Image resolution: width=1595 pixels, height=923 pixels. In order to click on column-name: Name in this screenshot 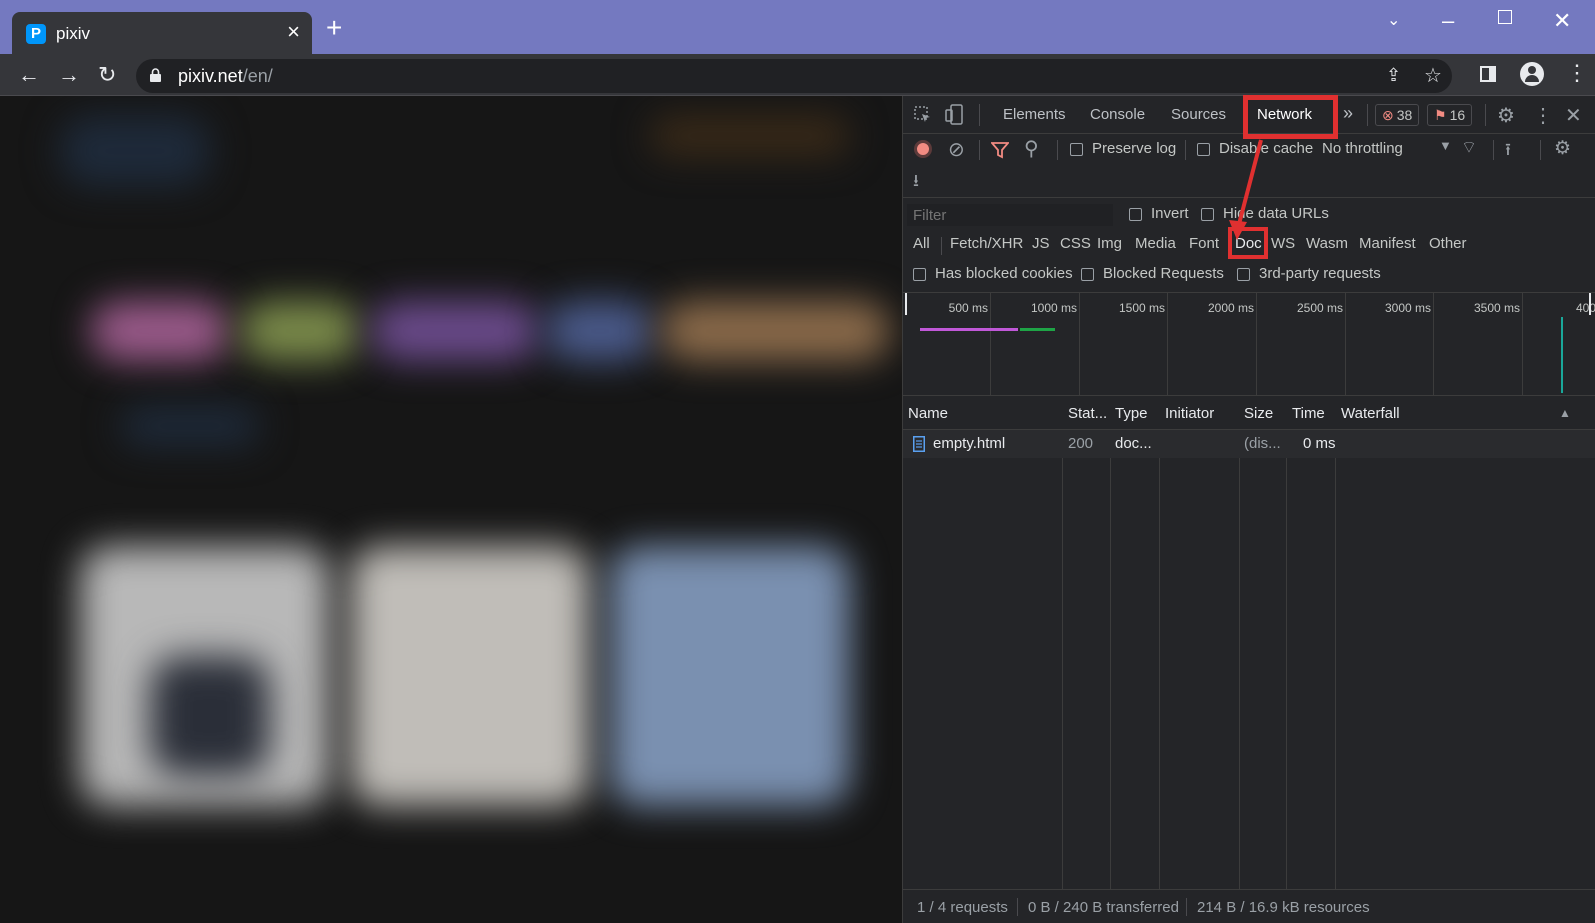, I will do `click(928, 413)`.